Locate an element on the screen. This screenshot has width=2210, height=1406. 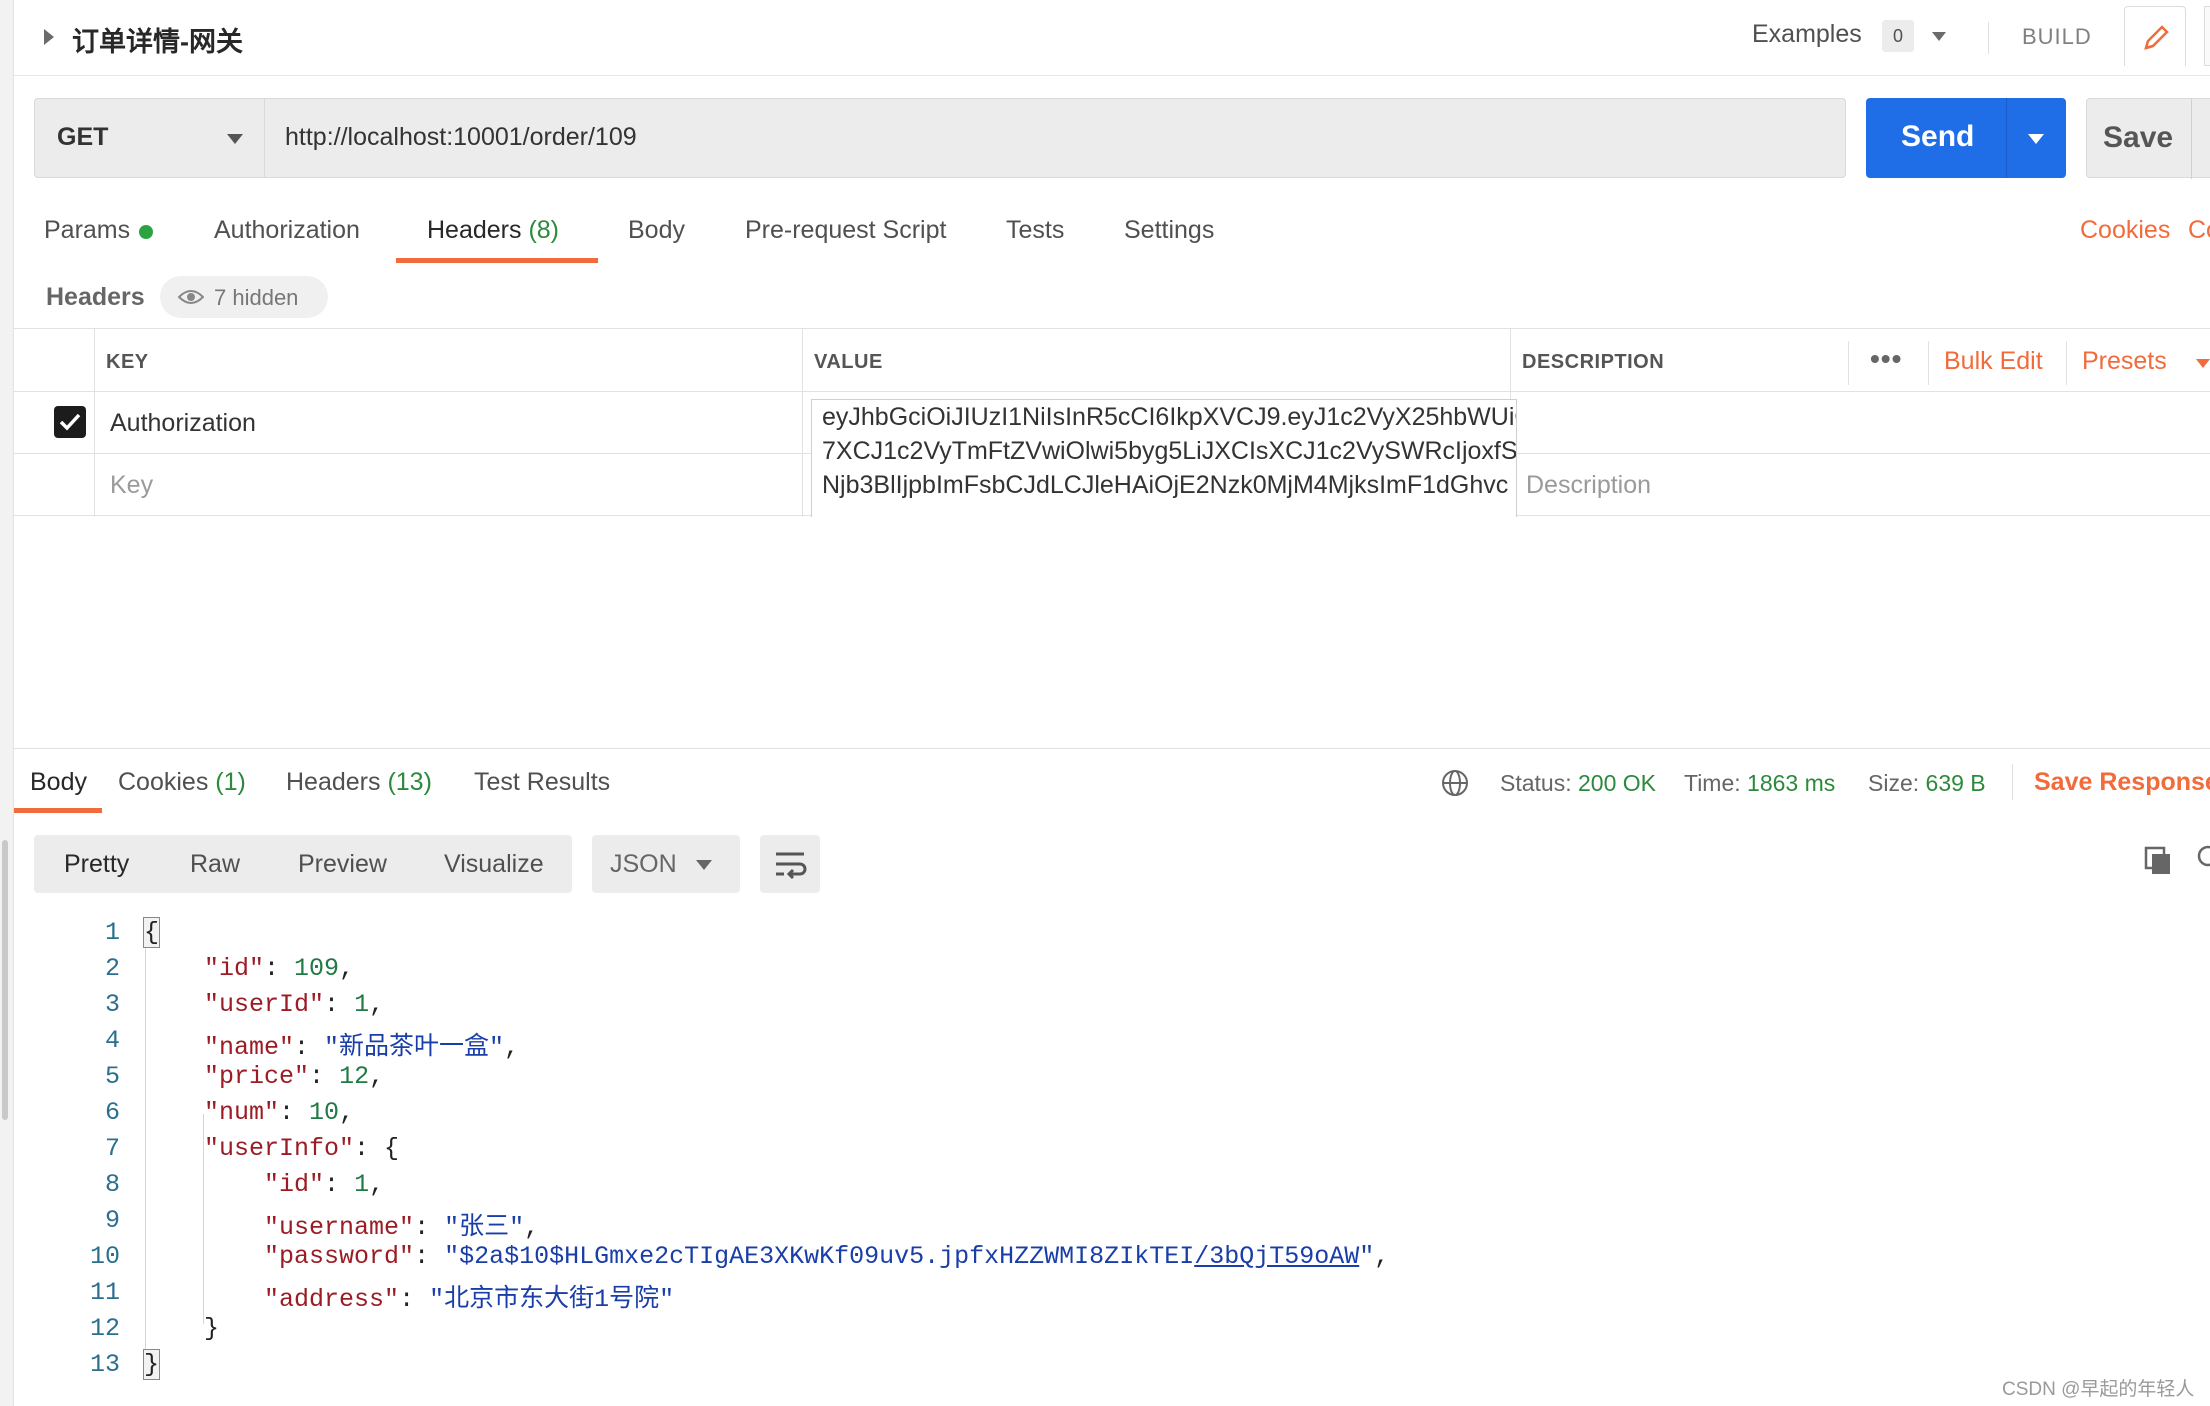
column-header-value: VALUE is located at coordinates (848, 362).